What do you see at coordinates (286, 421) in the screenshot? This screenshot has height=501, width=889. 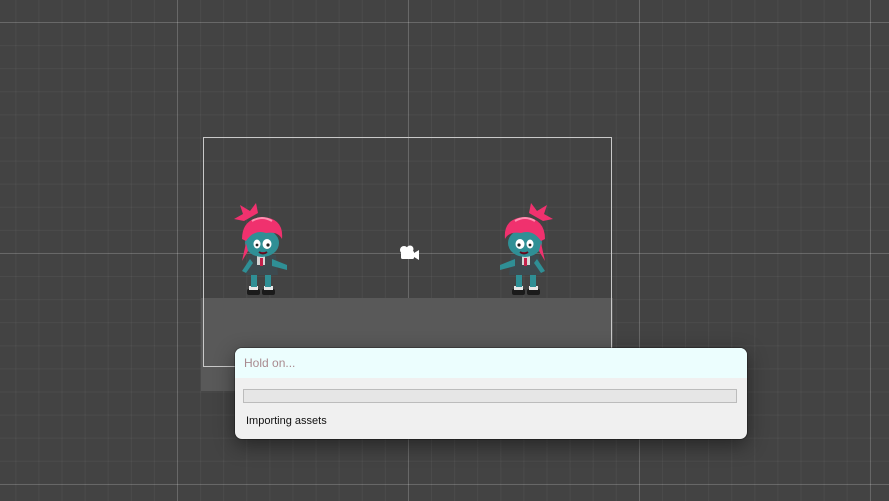 I see `status-text: Importing assets` at bounding box center [286, 421].